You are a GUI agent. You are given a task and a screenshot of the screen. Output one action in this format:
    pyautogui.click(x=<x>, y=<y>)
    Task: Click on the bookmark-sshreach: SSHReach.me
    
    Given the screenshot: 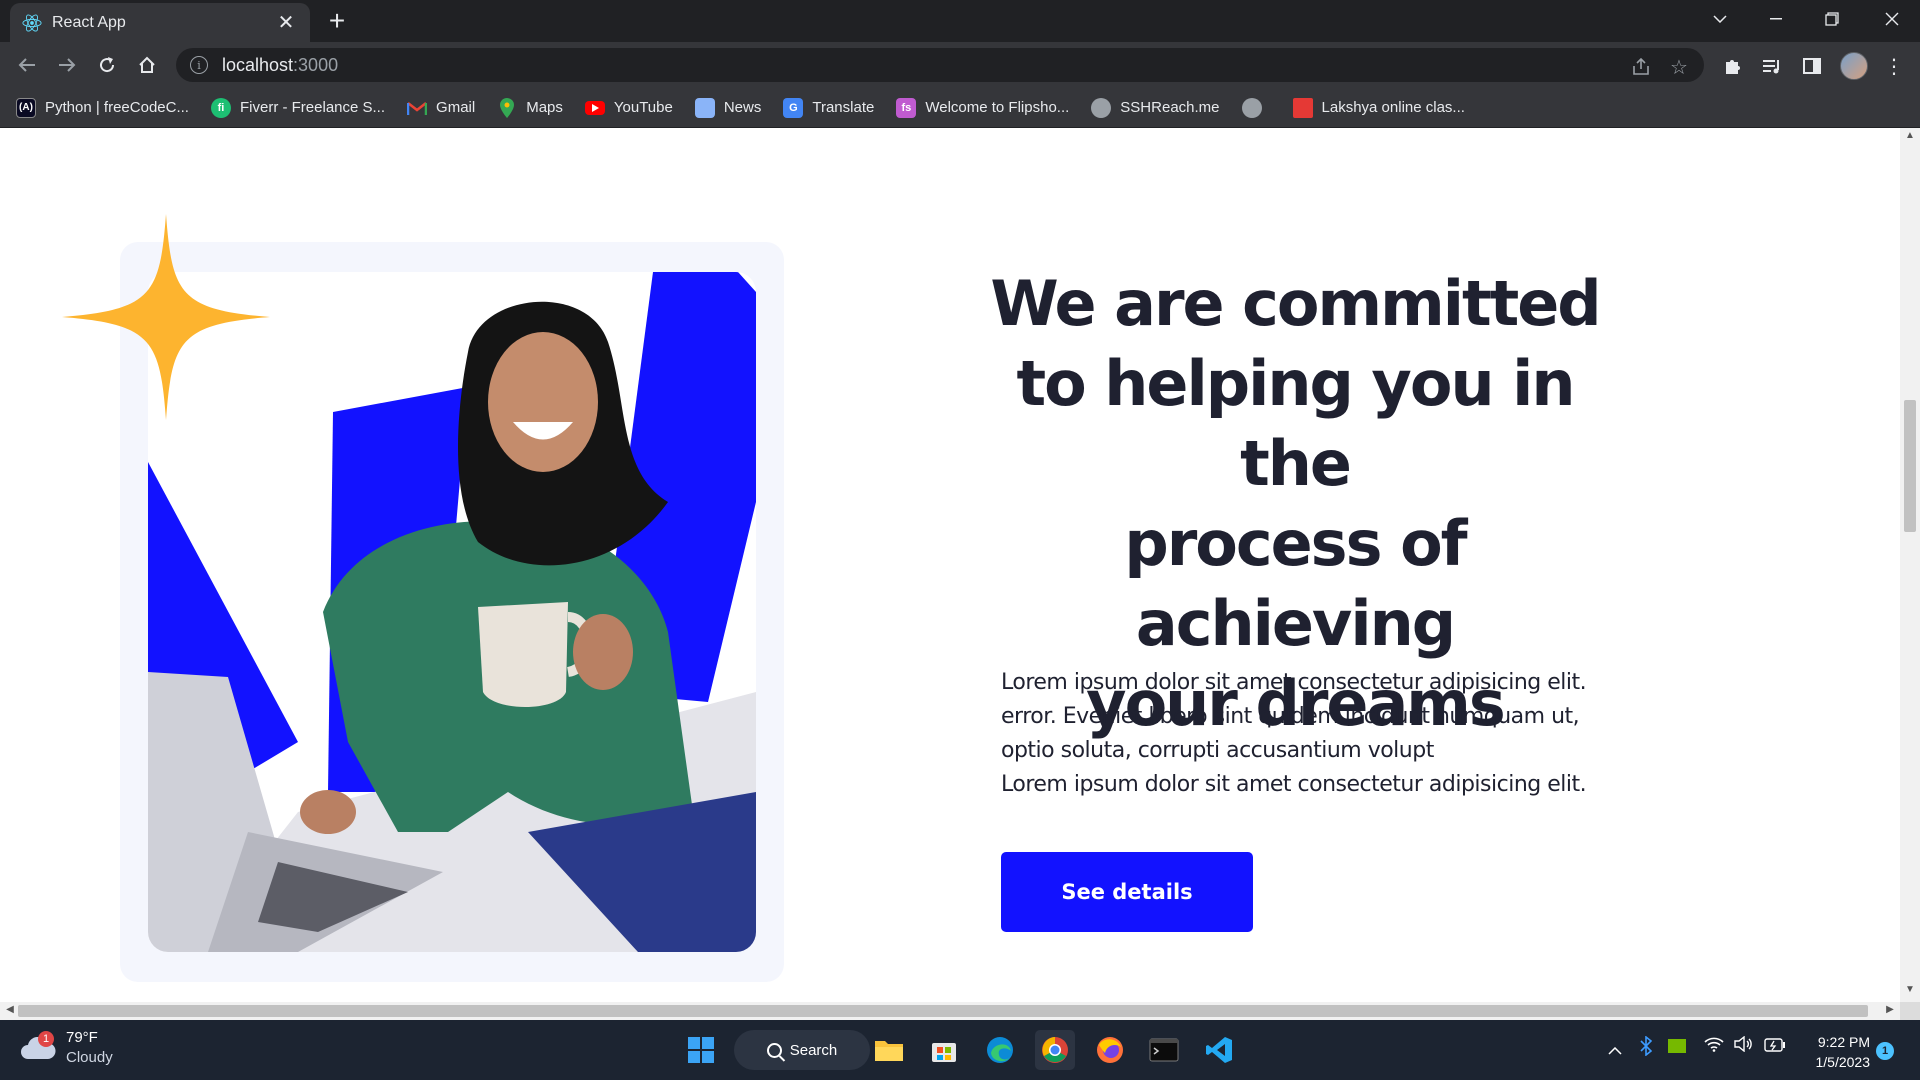 What is the action you would take?
    pyautogui.click(x=1155, y=107)
    